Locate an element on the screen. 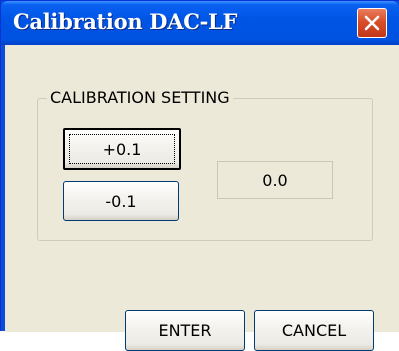 This screenshot has width=399, height=351. close-icon is located at coordinates (372, 23).